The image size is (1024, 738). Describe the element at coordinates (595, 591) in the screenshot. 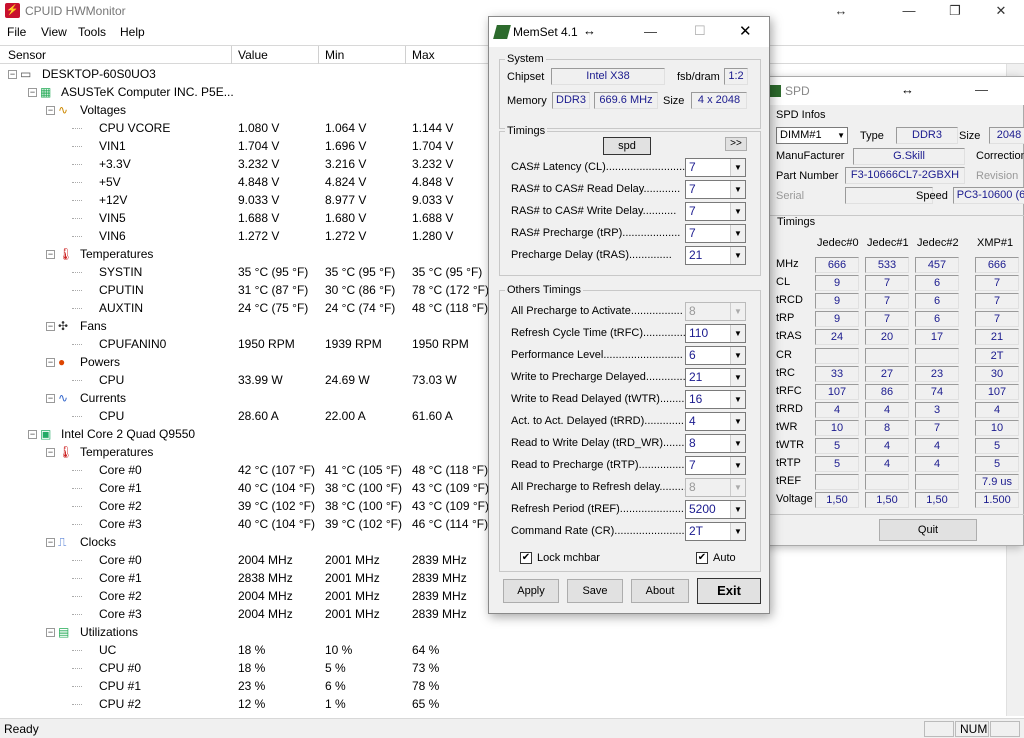

I see `save-button: Save` at that location.